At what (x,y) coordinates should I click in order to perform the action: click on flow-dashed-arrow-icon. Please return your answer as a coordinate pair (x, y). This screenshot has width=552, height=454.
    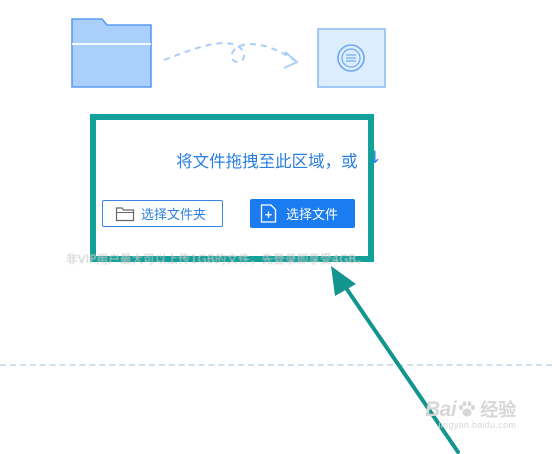
    Looking at the image, I should click on (231, 55).